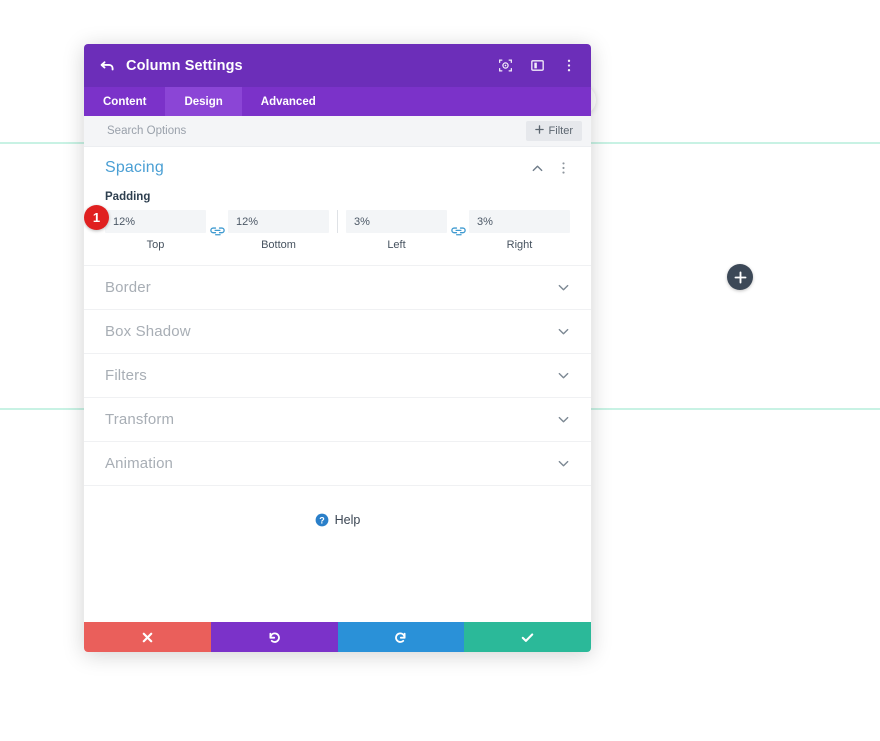  I want to click on padding-divider, so click(337, 221).